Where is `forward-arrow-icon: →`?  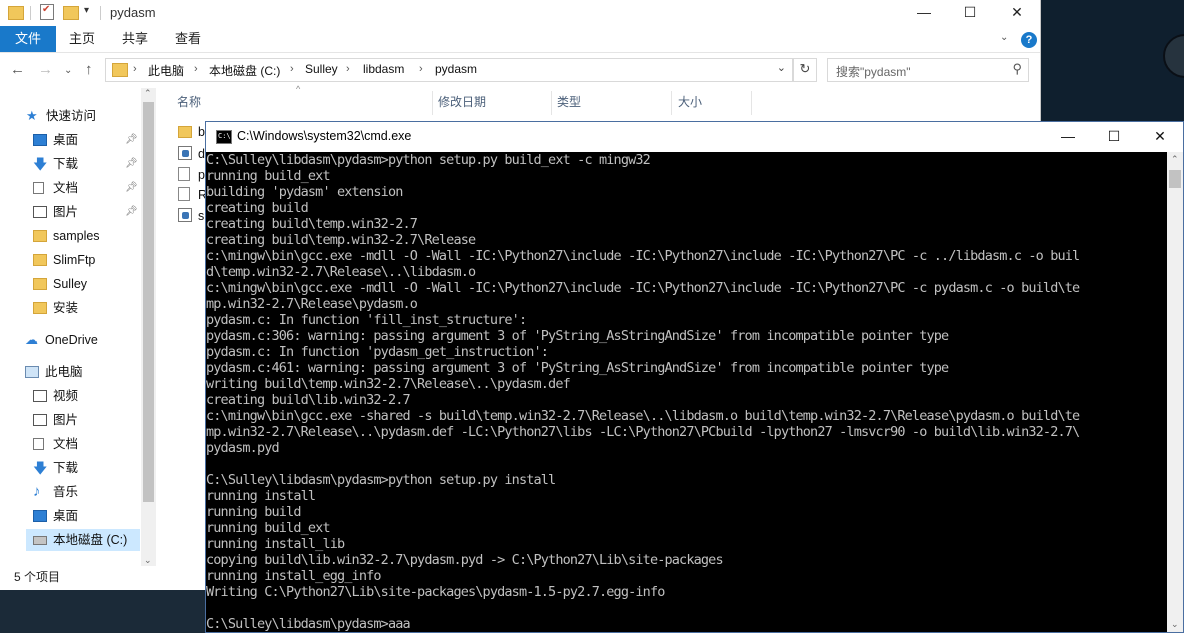 forward-arrow-icon: → is located at coordinates (45, 69).